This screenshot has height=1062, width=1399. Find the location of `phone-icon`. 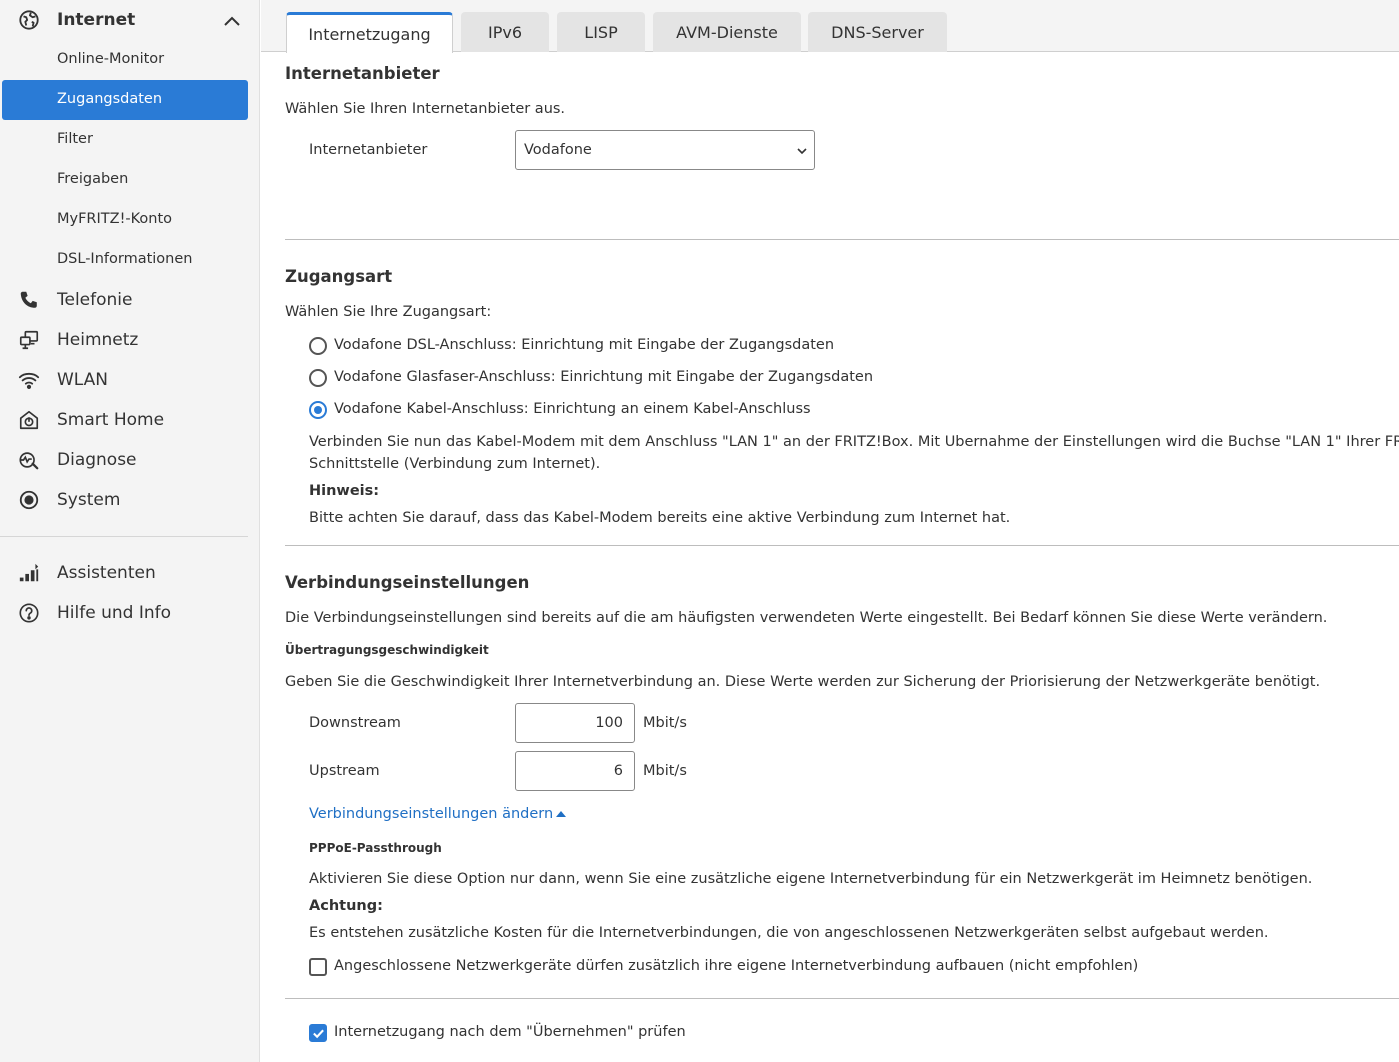

phone-icon is located at coordinates (29, 300).